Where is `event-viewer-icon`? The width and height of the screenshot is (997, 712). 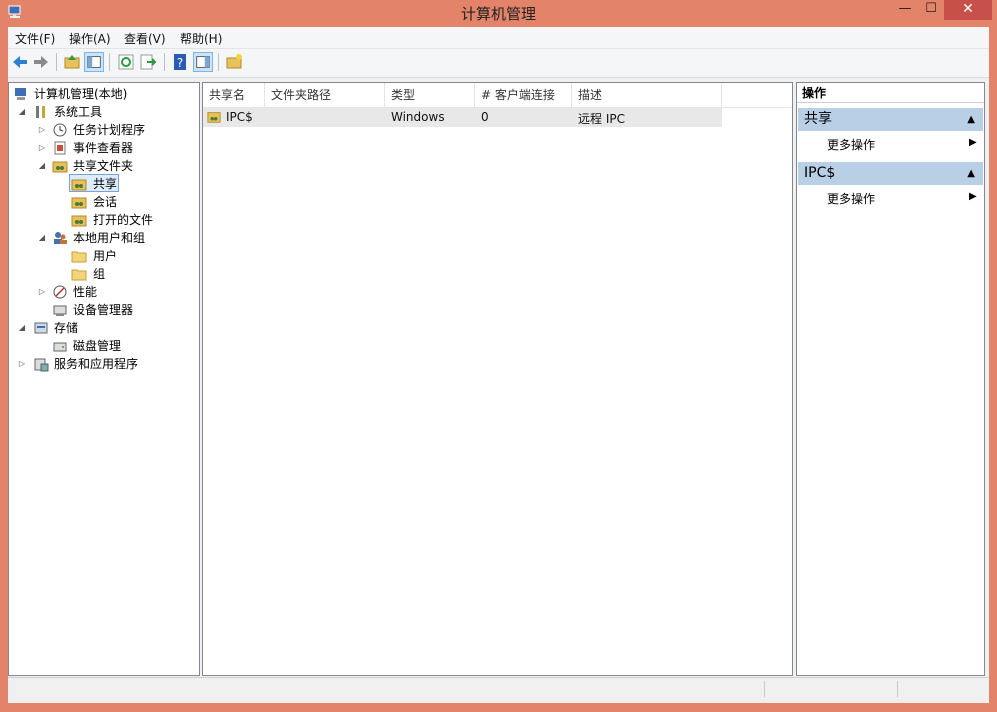
event-viewer-icon is located at coordinates (60, 148).